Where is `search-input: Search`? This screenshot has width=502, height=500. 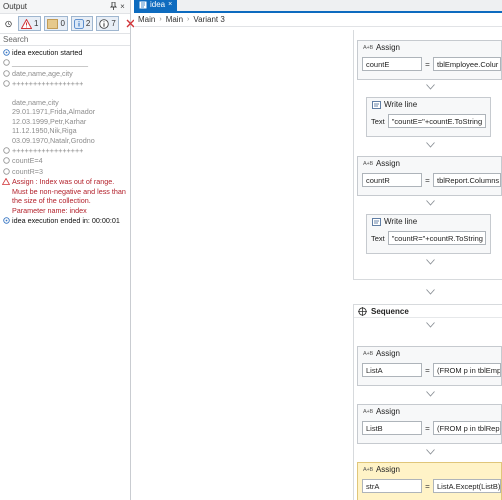 search-input: Search is located at coordinates (65, 40).